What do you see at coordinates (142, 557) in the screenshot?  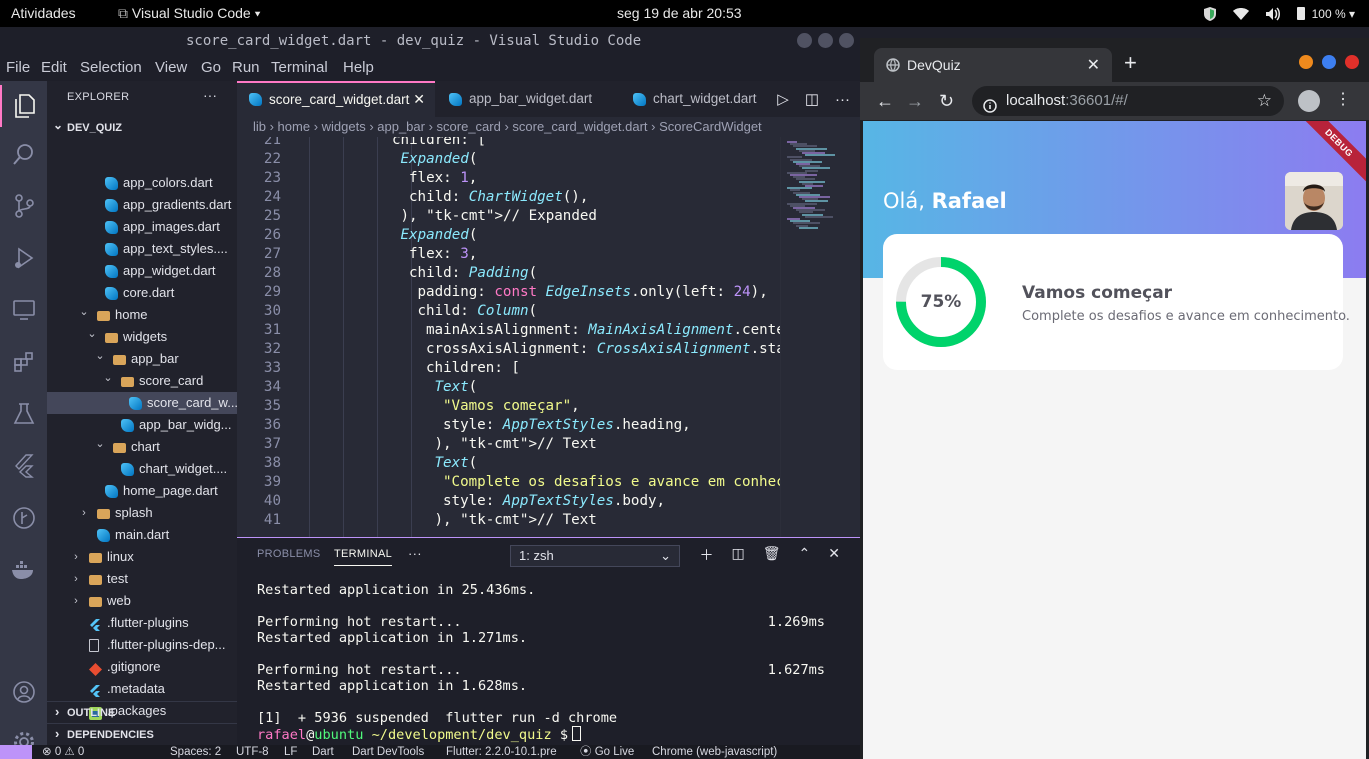 I see `tree-item: › linux` at bounding box center [142, 557].